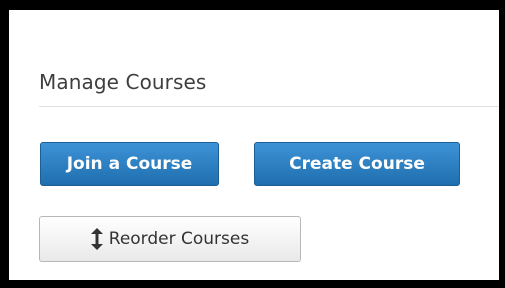  I want to click on reorder-courses-label: Reorder Courses, so click(179, 239).